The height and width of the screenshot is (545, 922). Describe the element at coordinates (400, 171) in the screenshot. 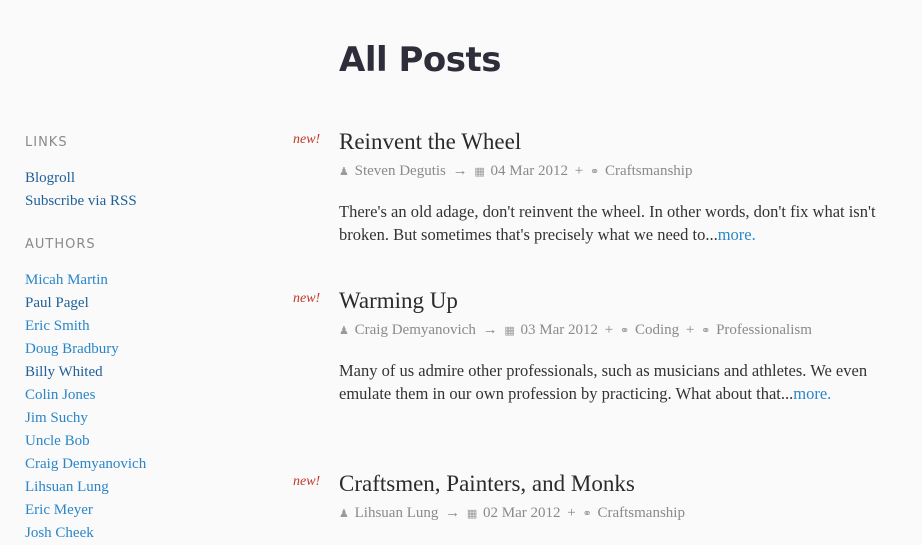

I see `post-author: Steven Degutis` at that location.